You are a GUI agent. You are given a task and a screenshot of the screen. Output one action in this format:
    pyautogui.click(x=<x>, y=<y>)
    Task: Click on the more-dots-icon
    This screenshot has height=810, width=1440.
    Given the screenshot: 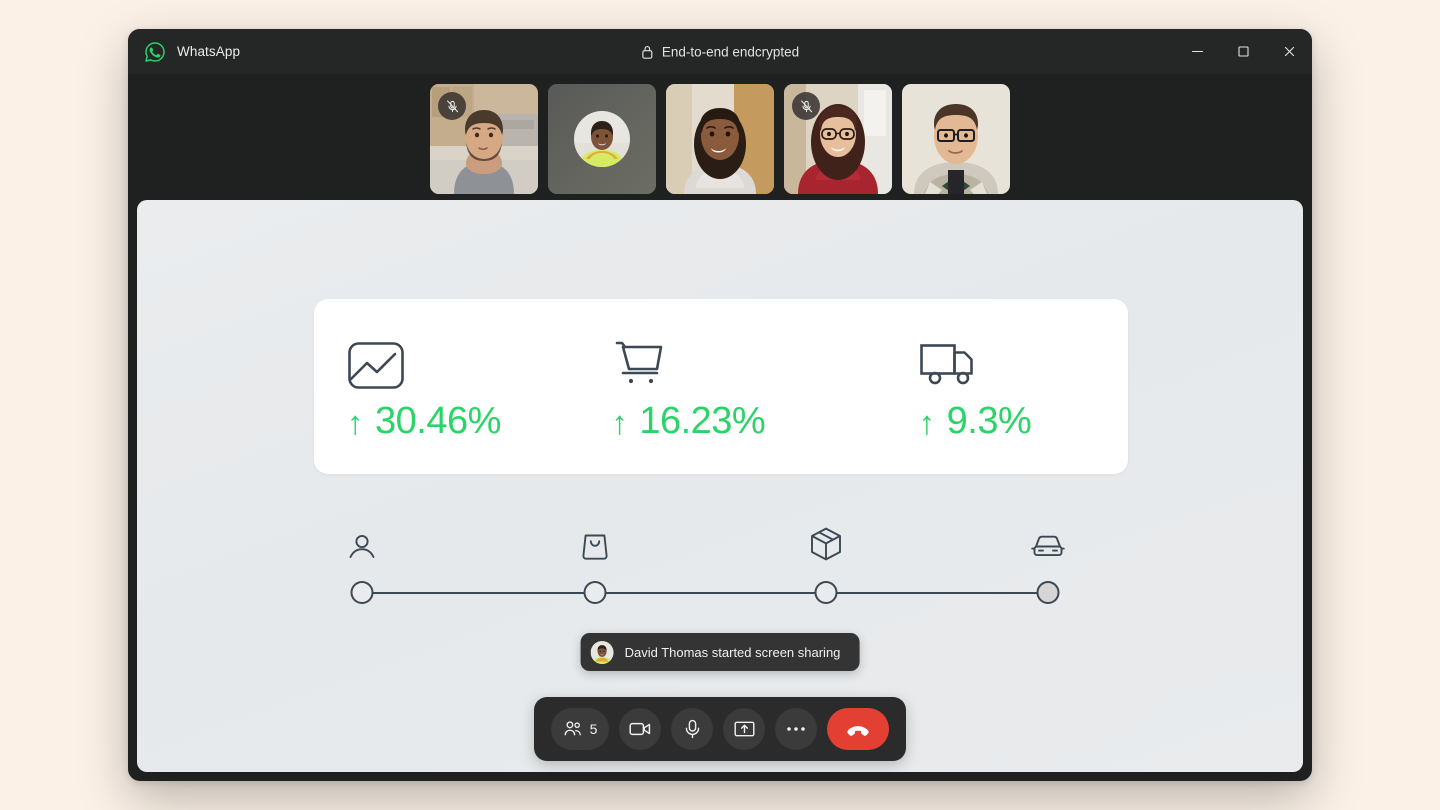 What is the action you would take?
    pyautogui.click(x=796, y=729)
    